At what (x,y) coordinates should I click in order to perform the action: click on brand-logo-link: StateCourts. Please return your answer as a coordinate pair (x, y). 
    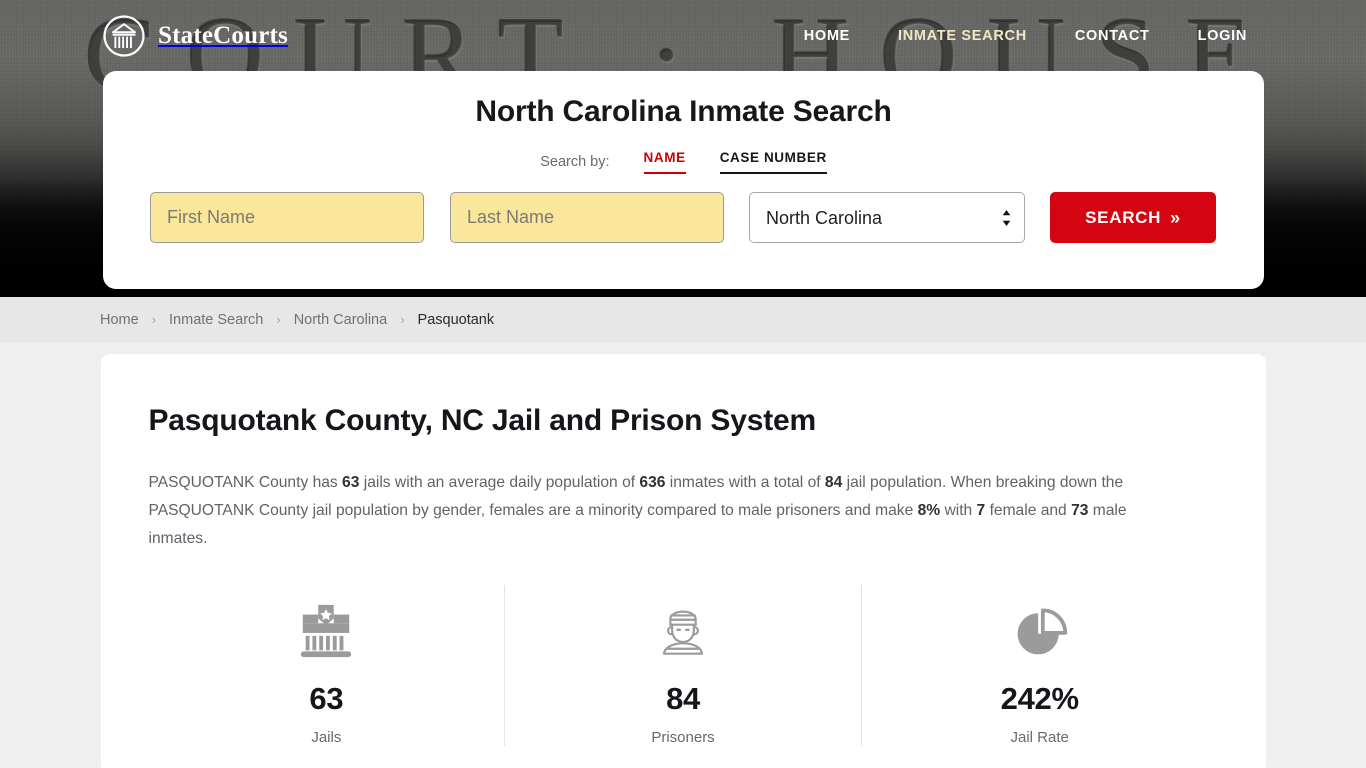
    Looking at the image, I should click on (195, 36).